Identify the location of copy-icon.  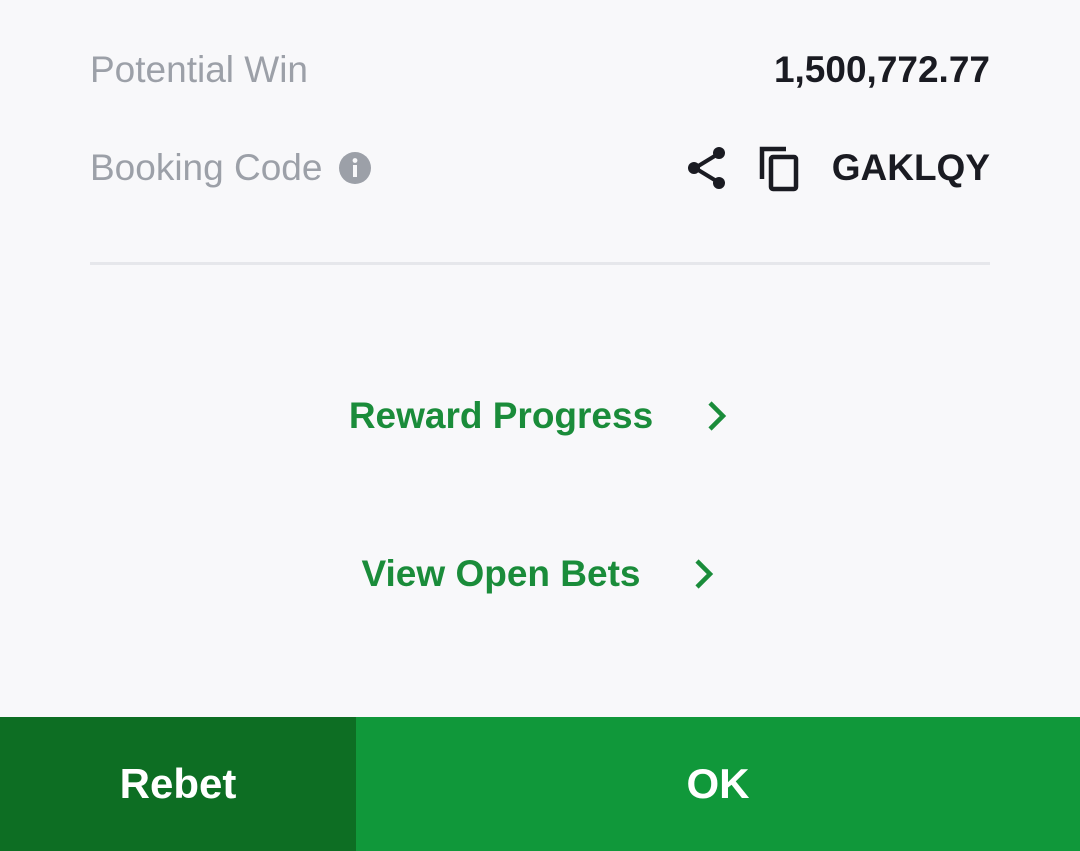
(781, 168).